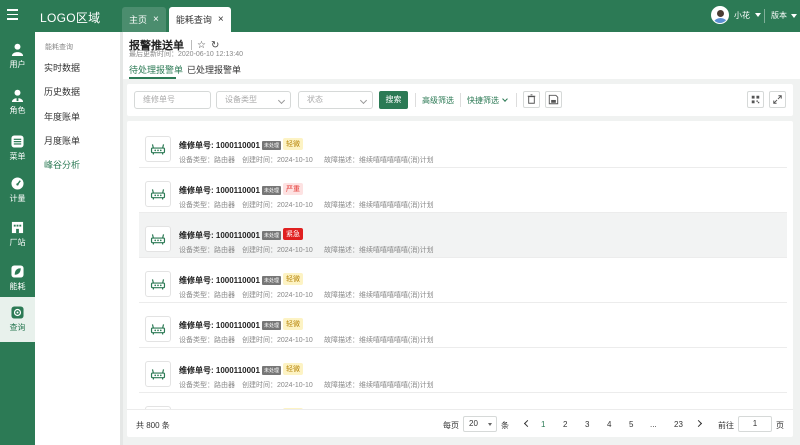 The height and width of the screenshot is (445, 800). What do you see at coordinates (473, 423) in the screenshot?
I see `per-page-value: 20` at bounding box center [473, 423].